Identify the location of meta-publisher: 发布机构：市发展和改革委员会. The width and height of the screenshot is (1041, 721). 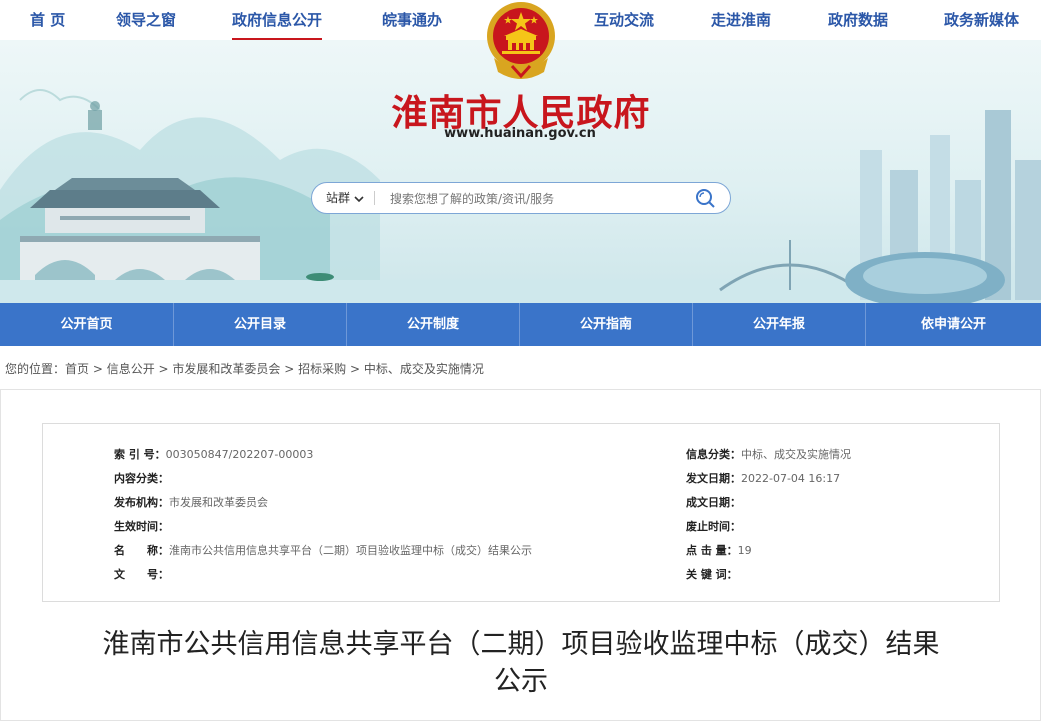
(191, 502).